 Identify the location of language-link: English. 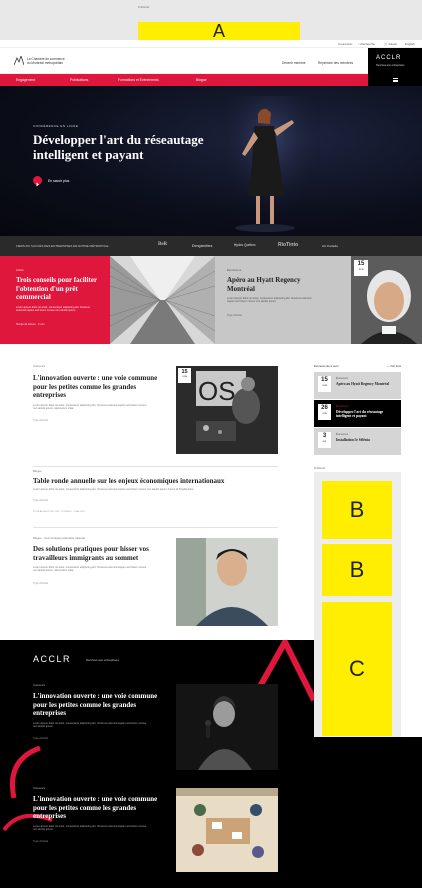
(410, 44).